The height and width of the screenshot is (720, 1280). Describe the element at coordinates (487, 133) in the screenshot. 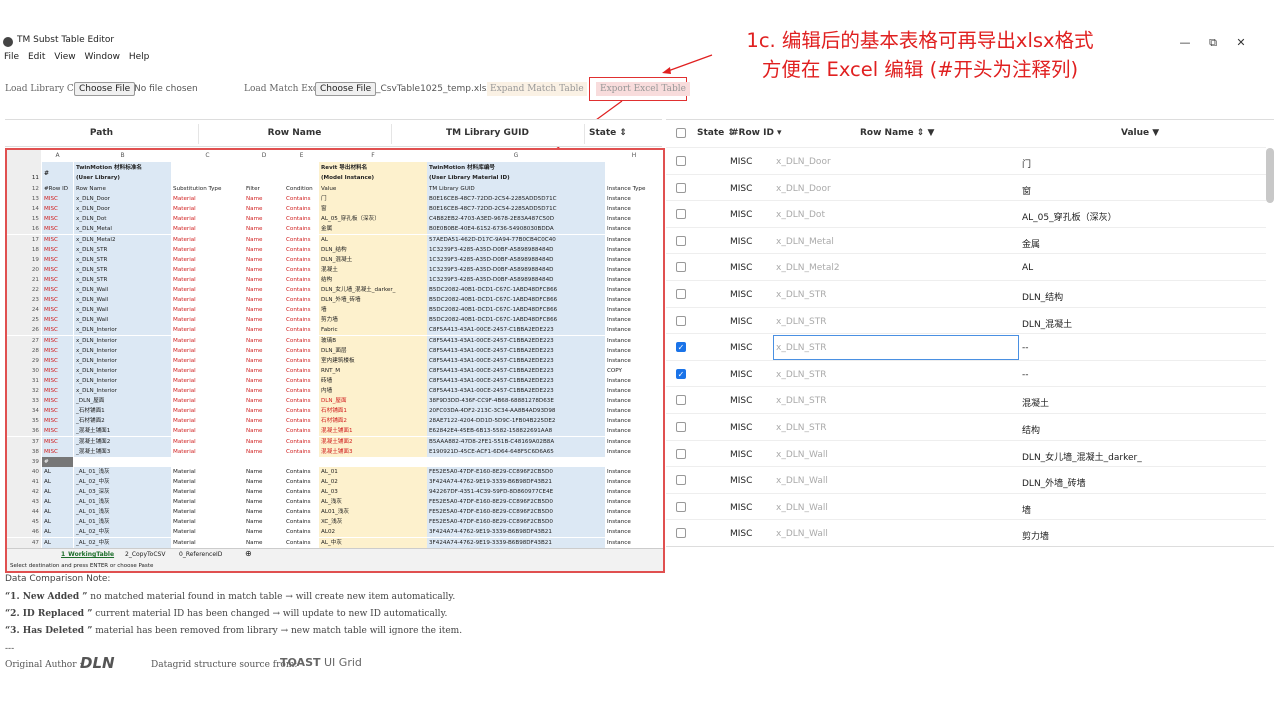

I see `col-guid-header: TM Library GUID` at that location.